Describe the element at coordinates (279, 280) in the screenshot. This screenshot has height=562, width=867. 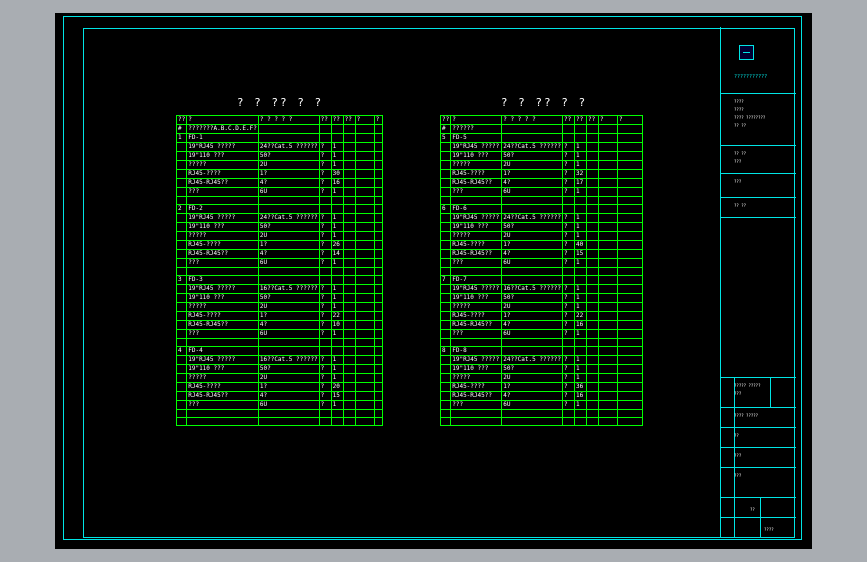
I see `left-table-row: 3 FD-3` at that location.